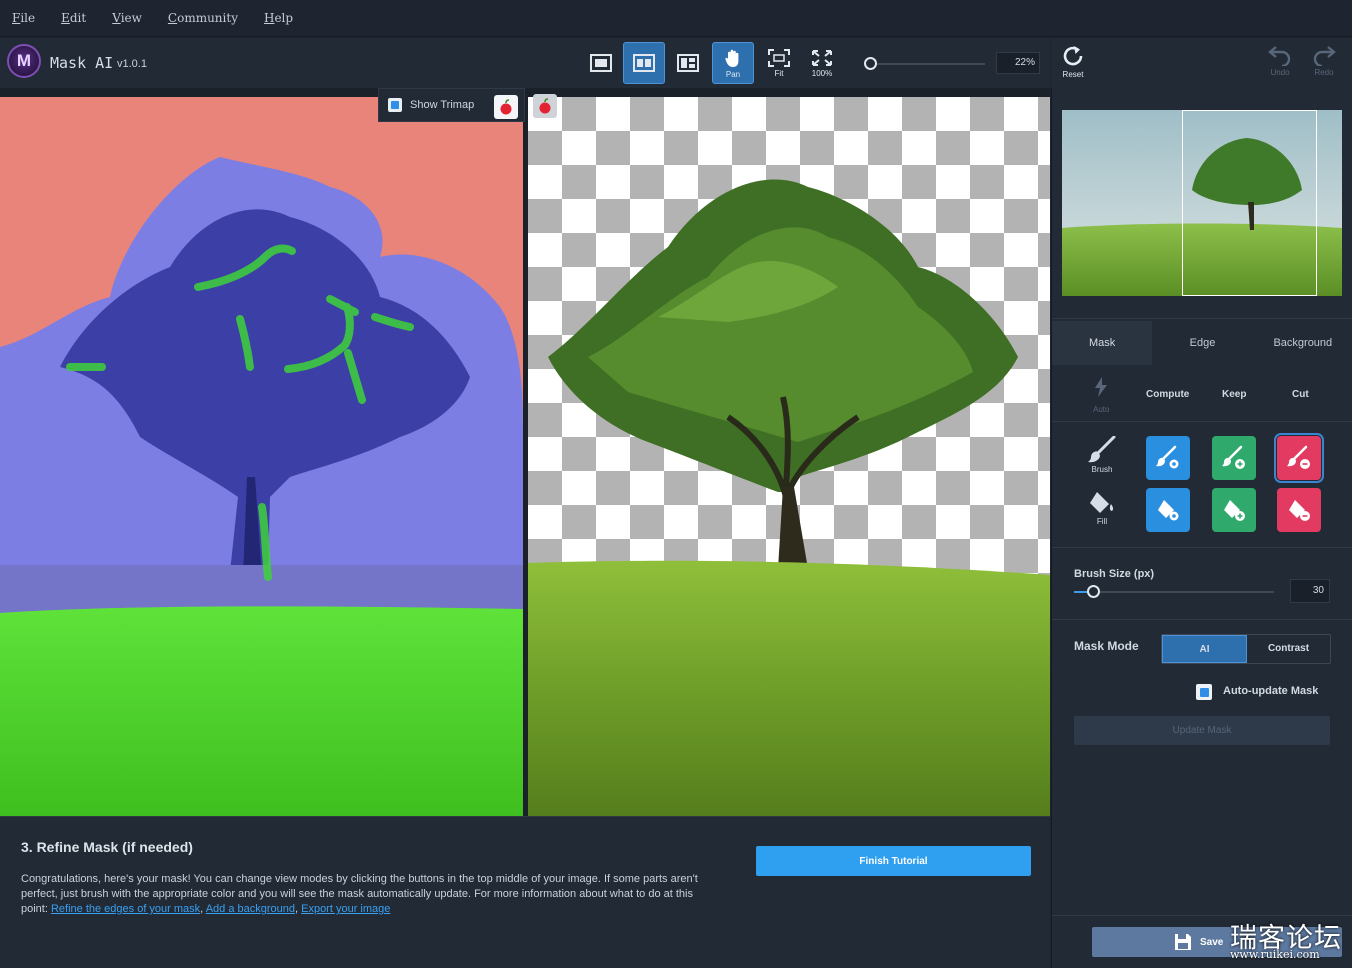  I want to click on app-logo: M, so click(24, 61).